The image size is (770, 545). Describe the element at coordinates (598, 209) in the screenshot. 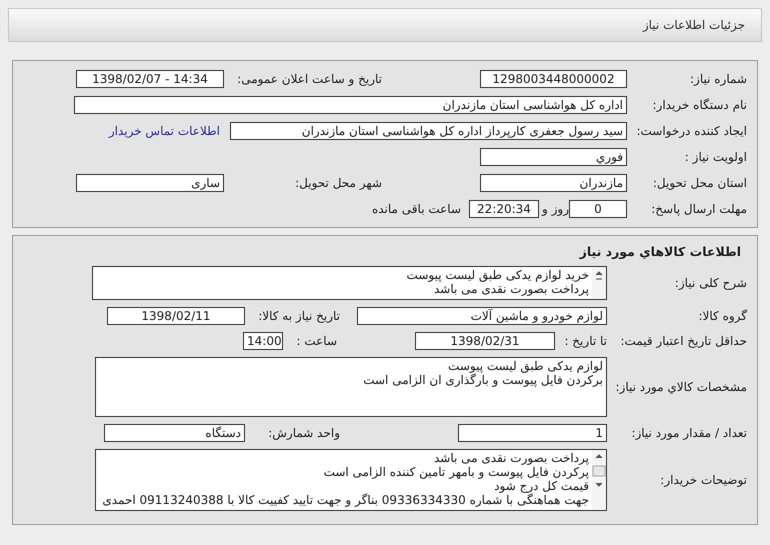

I see `input-field: 0` at that location.